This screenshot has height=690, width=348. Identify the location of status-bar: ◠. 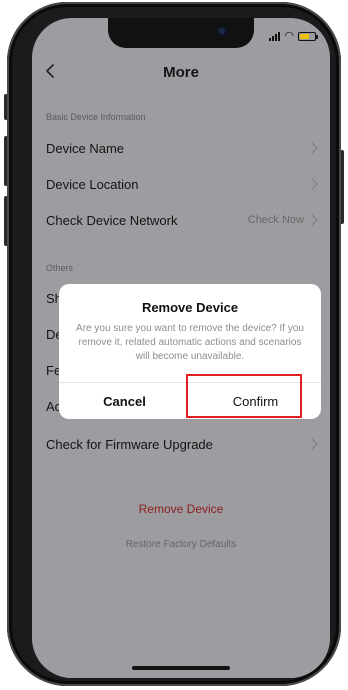
(293, 36).